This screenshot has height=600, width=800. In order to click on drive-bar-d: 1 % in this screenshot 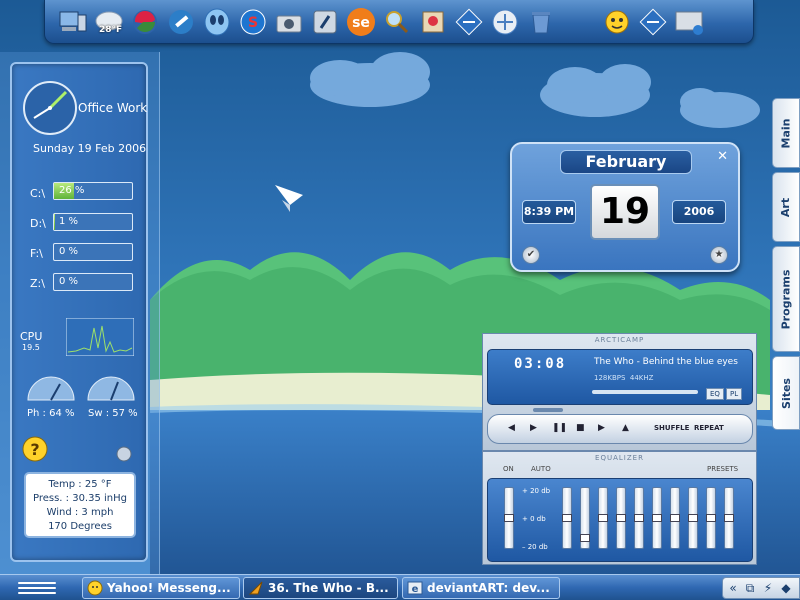, I will do `click(93, 222)`.